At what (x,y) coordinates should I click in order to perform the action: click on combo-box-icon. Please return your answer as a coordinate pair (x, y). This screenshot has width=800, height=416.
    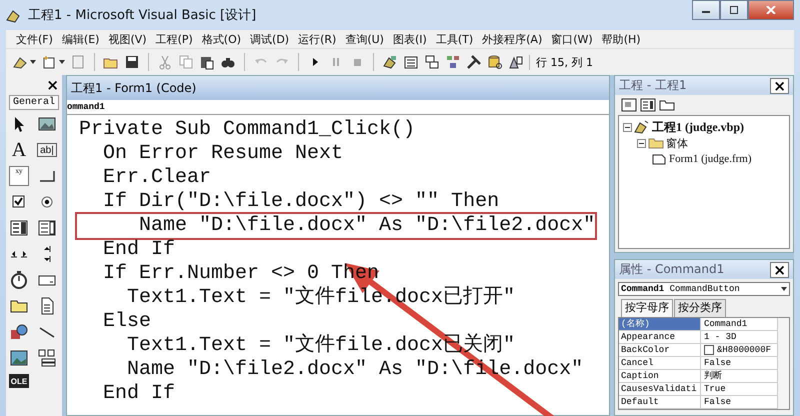
    Looking at the image, I should click on (19, 228).